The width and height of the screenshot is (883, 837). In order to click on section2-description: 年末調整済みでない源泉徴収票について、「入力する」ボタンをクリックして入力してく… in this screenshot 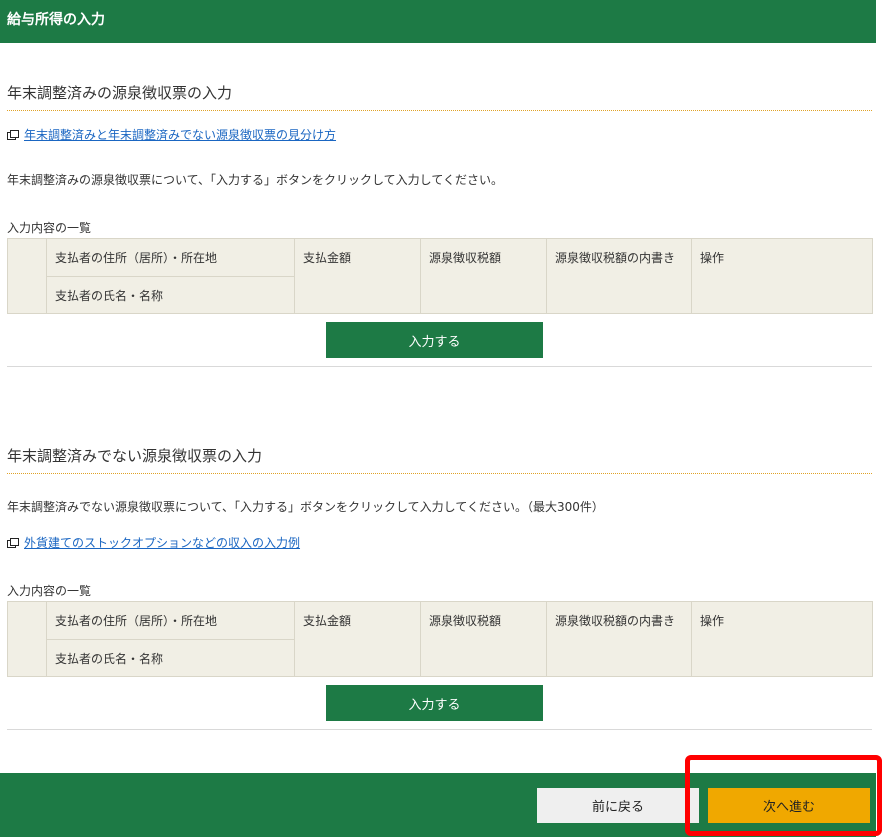, I will do `click(305, 507)`.